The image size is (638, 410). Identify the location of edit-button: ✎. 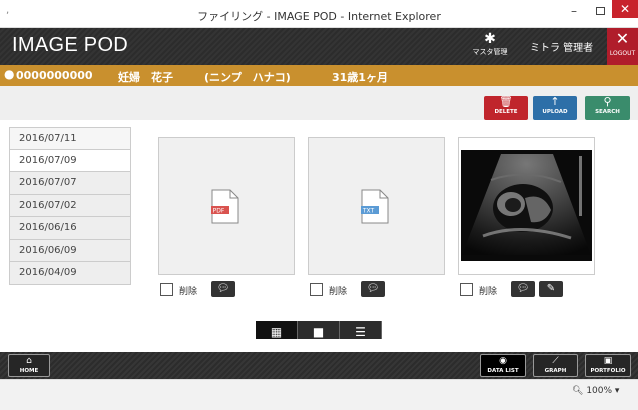
(551, 289).